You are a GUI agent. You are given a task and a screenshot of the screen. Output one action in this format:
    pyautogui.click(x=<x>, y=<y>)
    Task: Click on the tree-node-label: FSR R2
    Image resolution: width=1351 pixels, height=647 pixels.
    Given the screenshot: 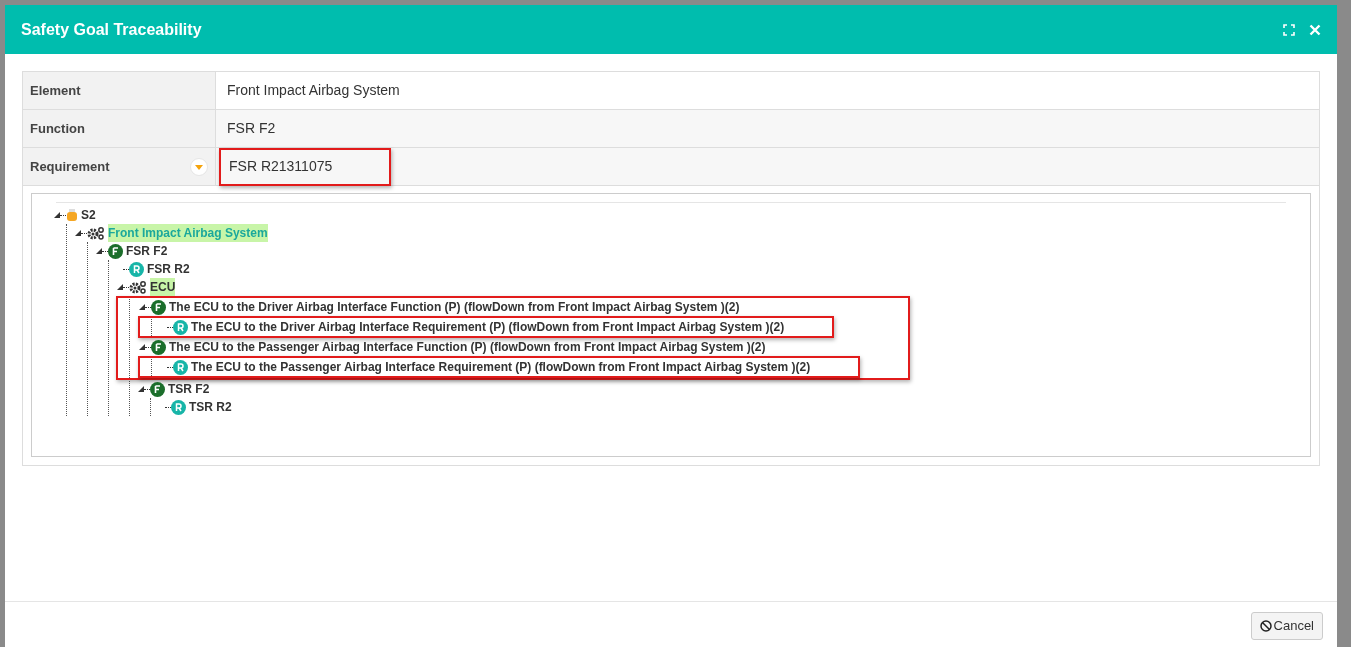 What is the action you would take?
    pyautogui.click(x=168, y=269)
    